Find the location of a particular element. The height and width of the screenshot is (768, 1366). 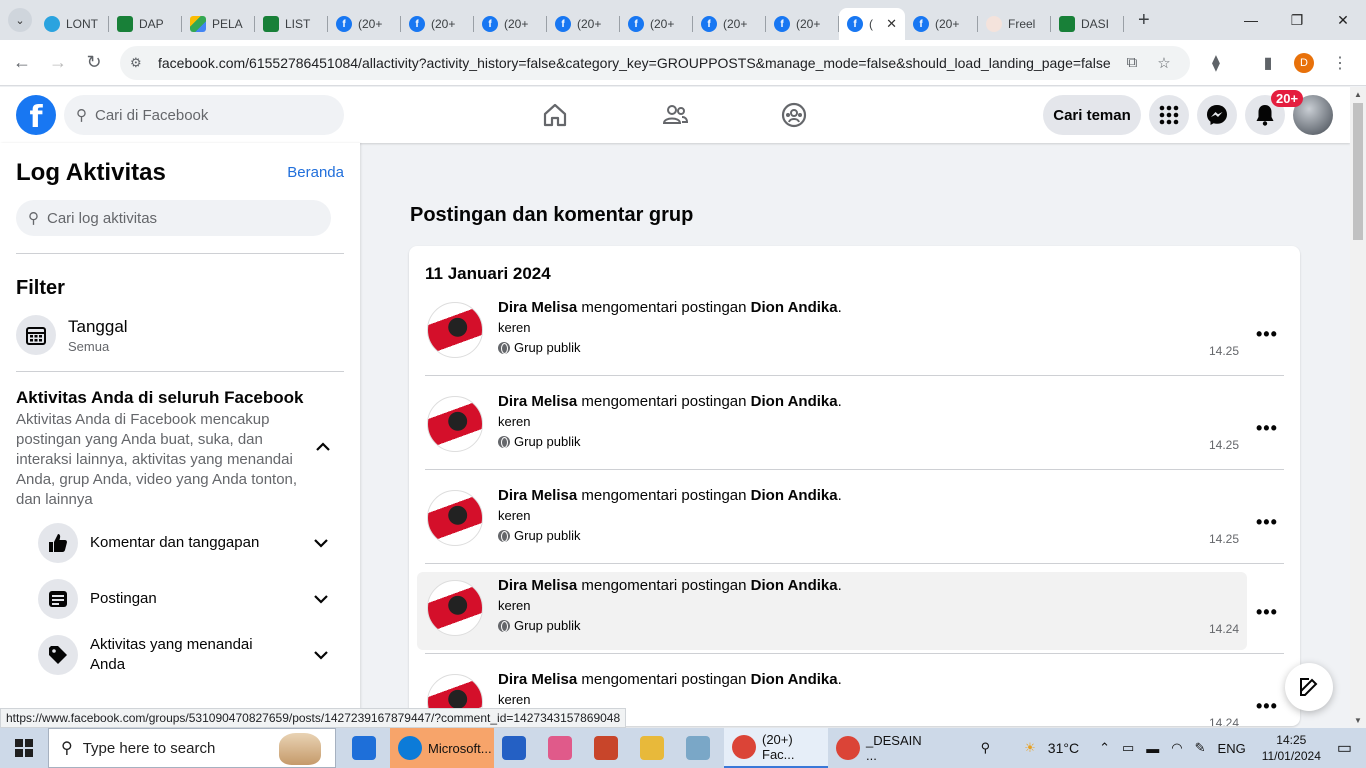

extensions-icon: ⧫ is located at coordinates (1216, 63).